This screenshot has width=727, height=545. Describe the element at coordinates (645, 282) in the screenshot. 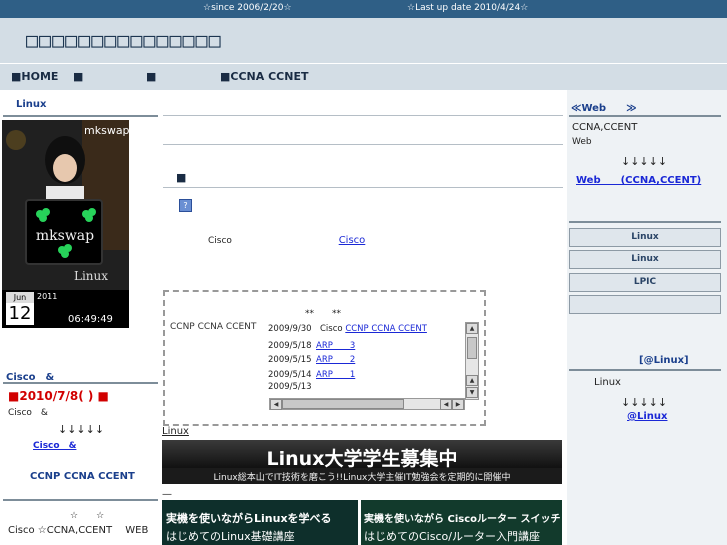

I see `lpic-button: LPIC` at that location.